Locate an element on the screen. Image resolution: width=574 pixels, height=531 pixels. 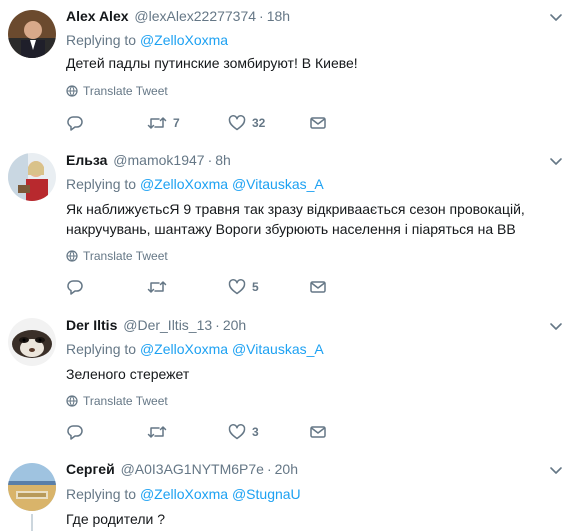
like-count: 5 is located at coordinates (255, 287).